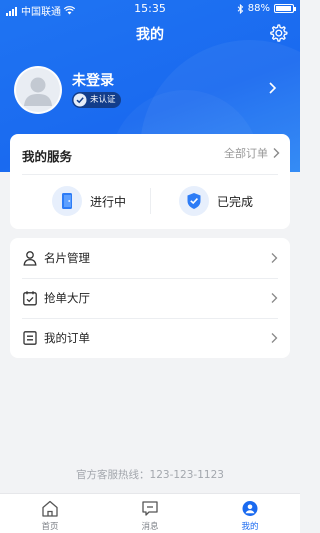  I want to click on menu-item-order-hall: 抢单大厅, so click(150, 298).